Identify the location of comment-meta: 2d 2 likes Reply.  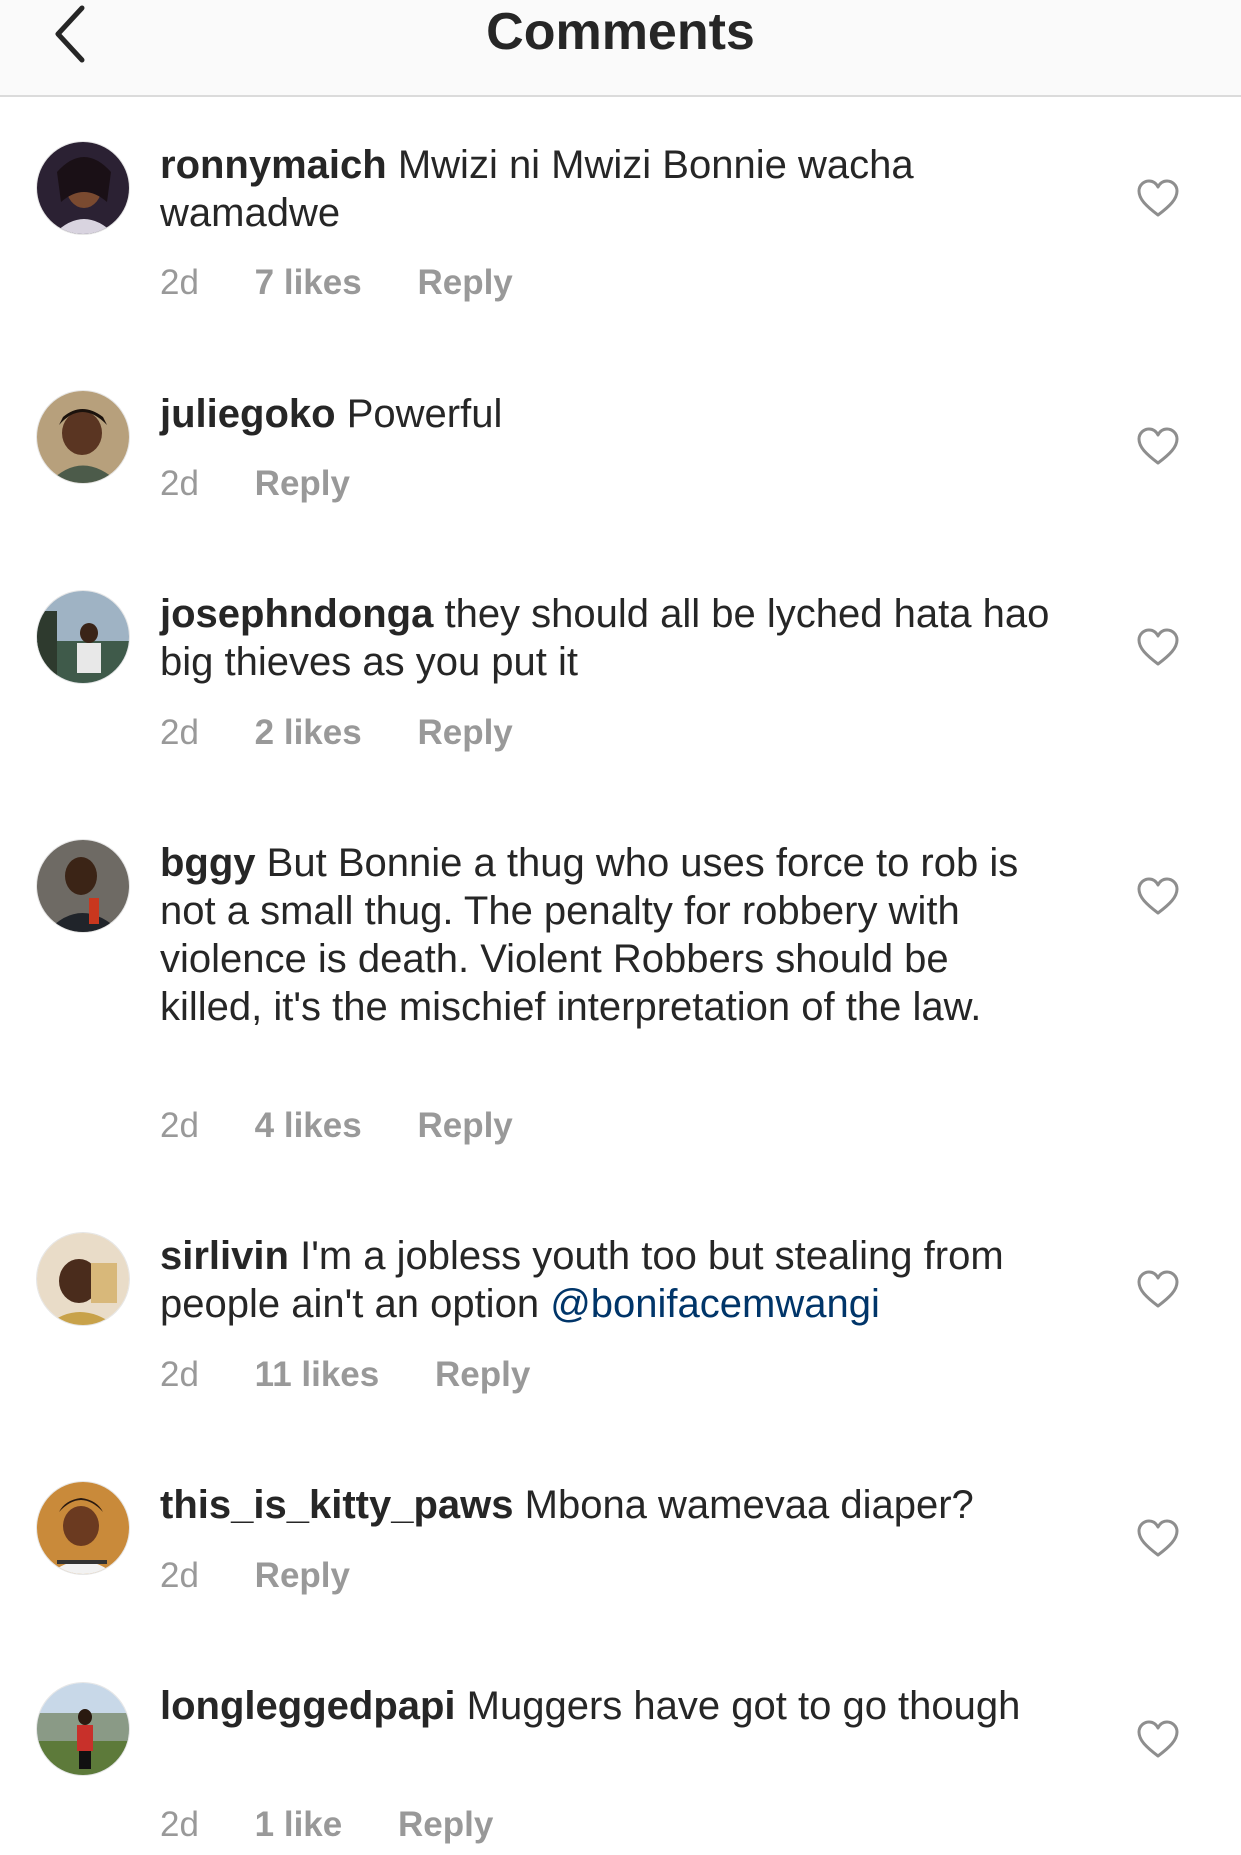
(359, 733).